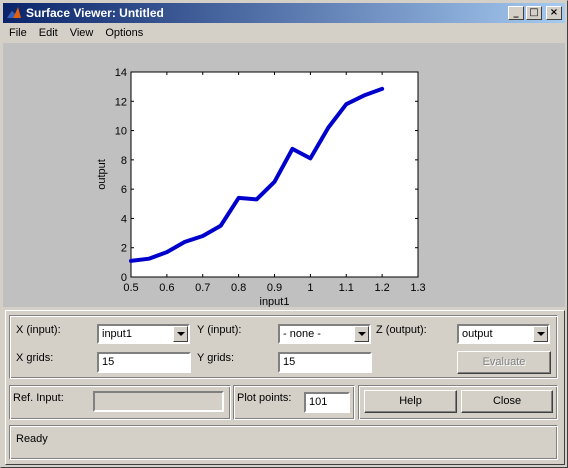  What do you see at coordinates (507, 401) in the screenshot?
I see `close-button: Close` at bounding box center [507, 401].